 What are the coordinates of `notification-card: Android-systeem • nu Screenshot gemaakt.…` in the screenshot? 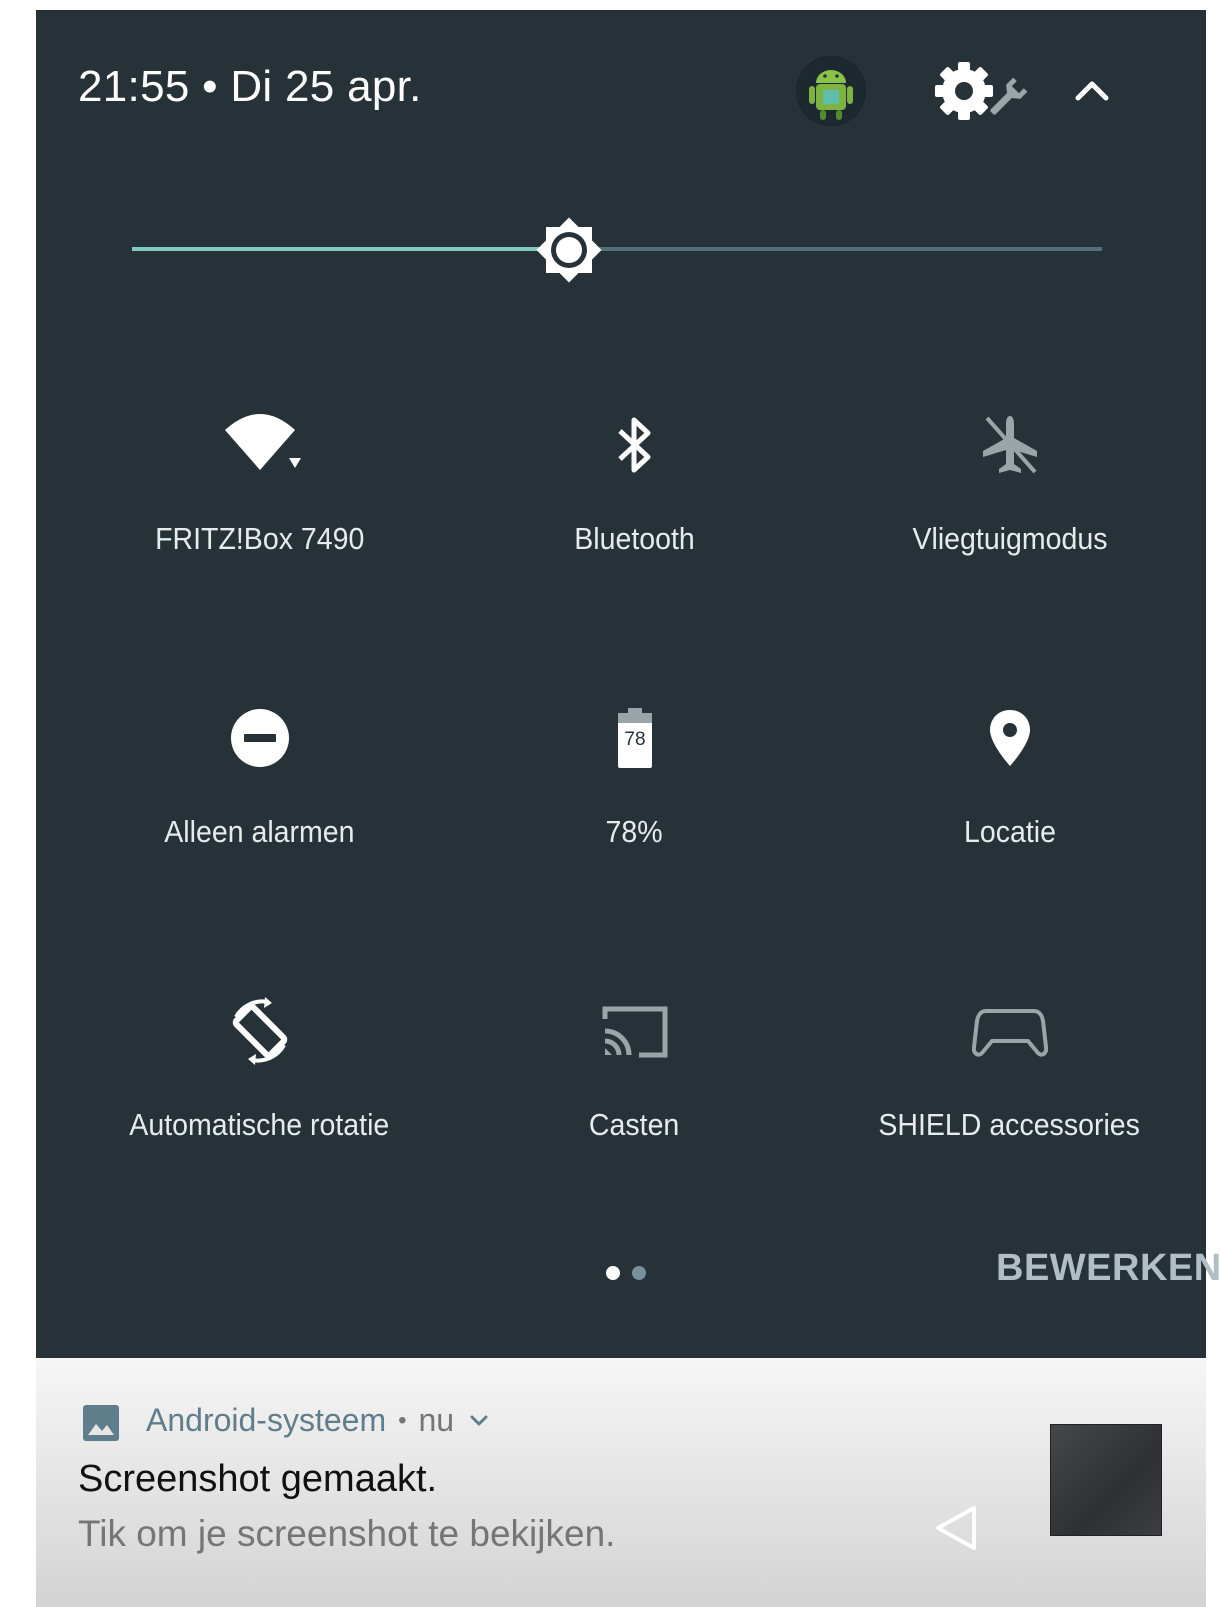 It's located at (621, 1482).